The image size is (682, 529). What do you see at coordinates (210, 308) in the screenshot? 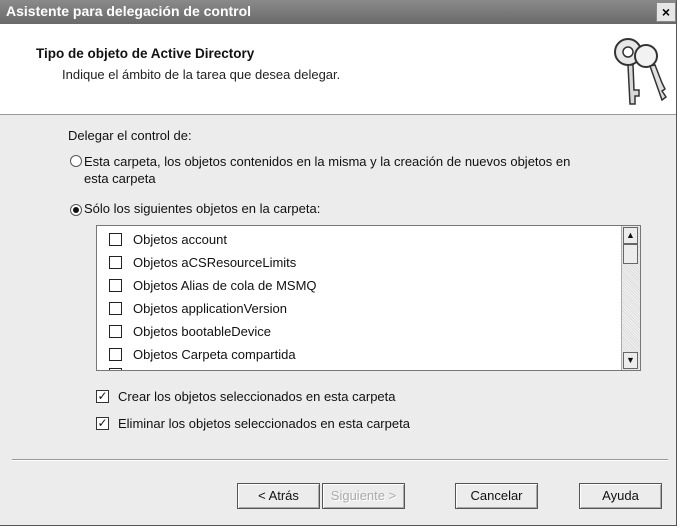
I see `list-item-label: Objetos applicationVersion` at bounding box center [210, 308].